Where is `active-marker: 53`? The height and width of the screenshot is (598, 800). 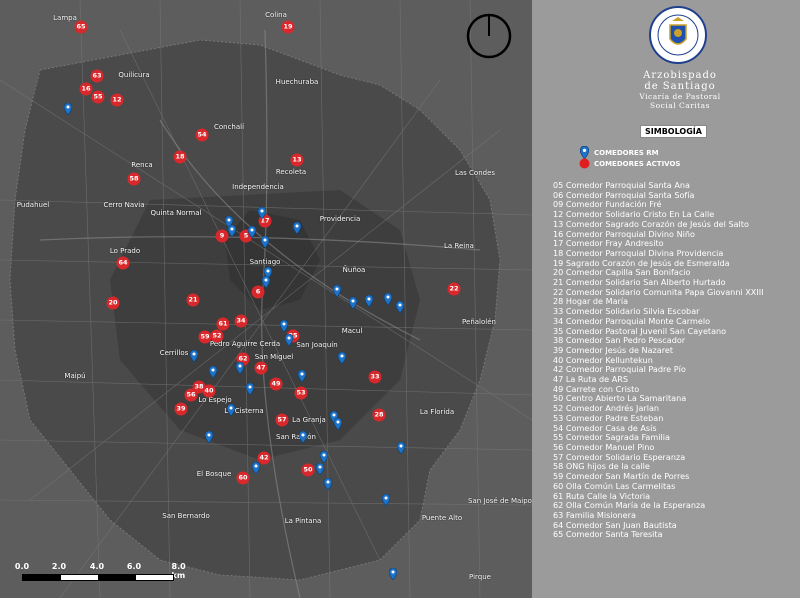 active-marker: 53 is located at coordinates (301, 393).